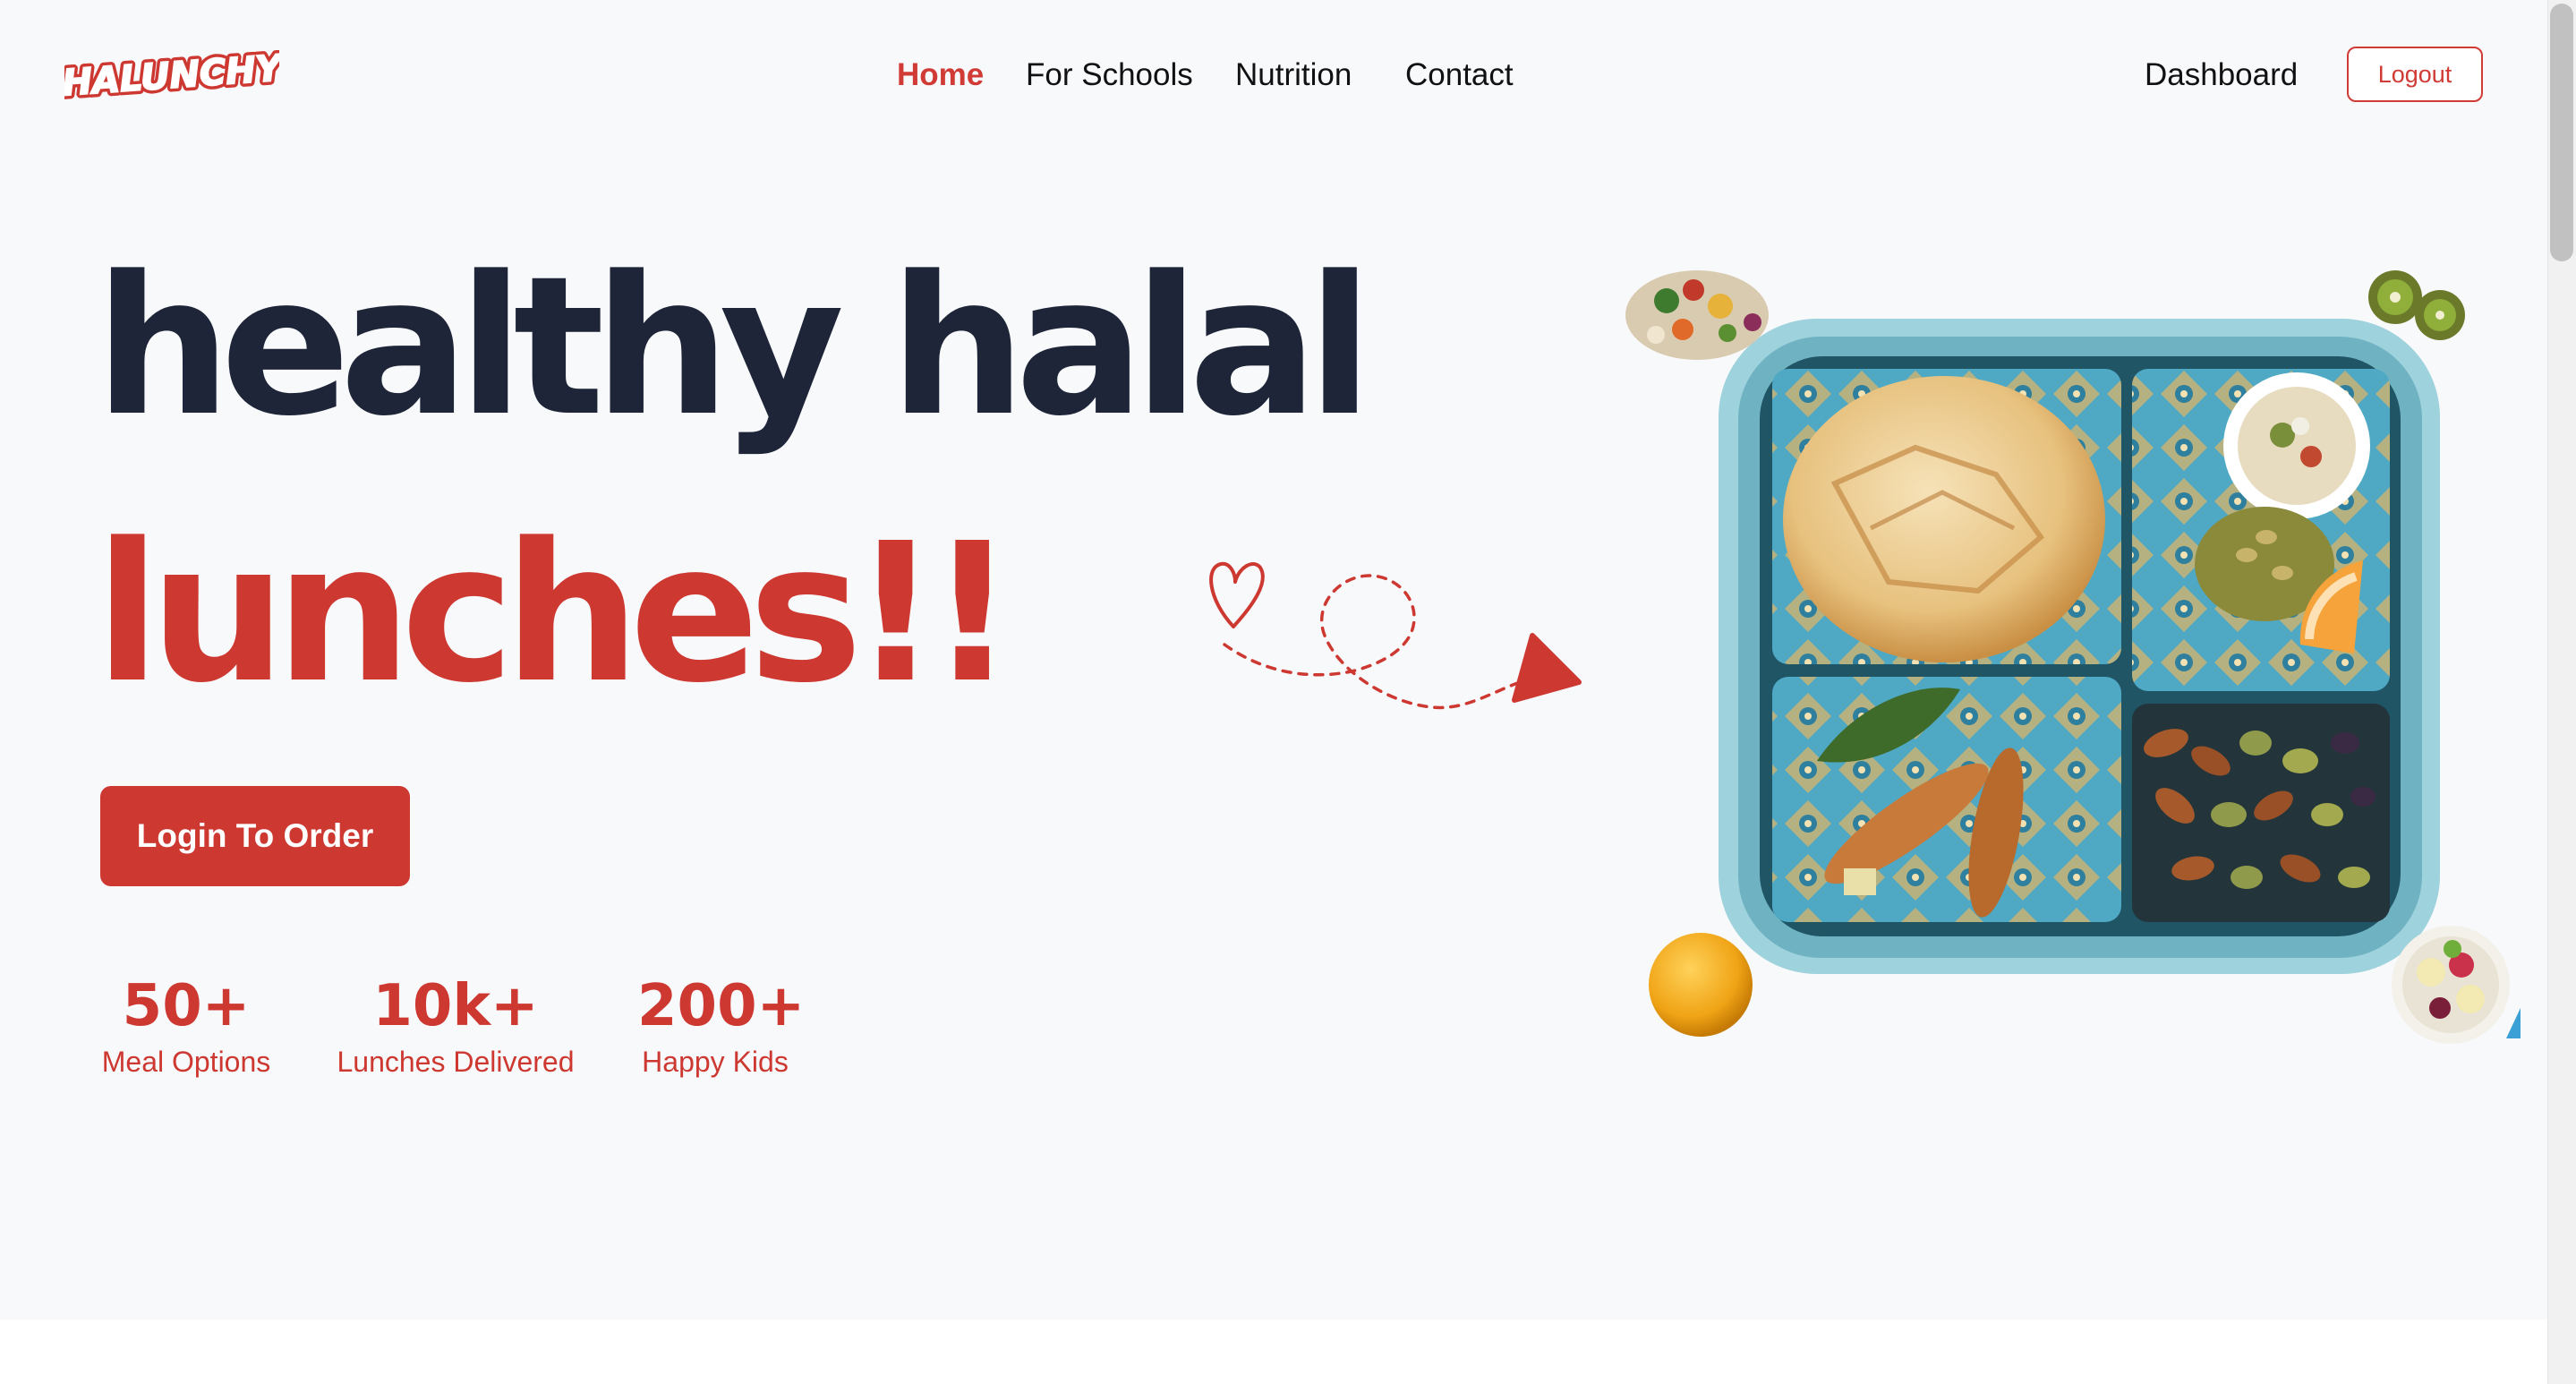 The width and height of the screenshot is (2576, 1384). Describe the element at coordinates (1459, 75) in the screenshot. I see `nav-contact-link: Contact` at that location.